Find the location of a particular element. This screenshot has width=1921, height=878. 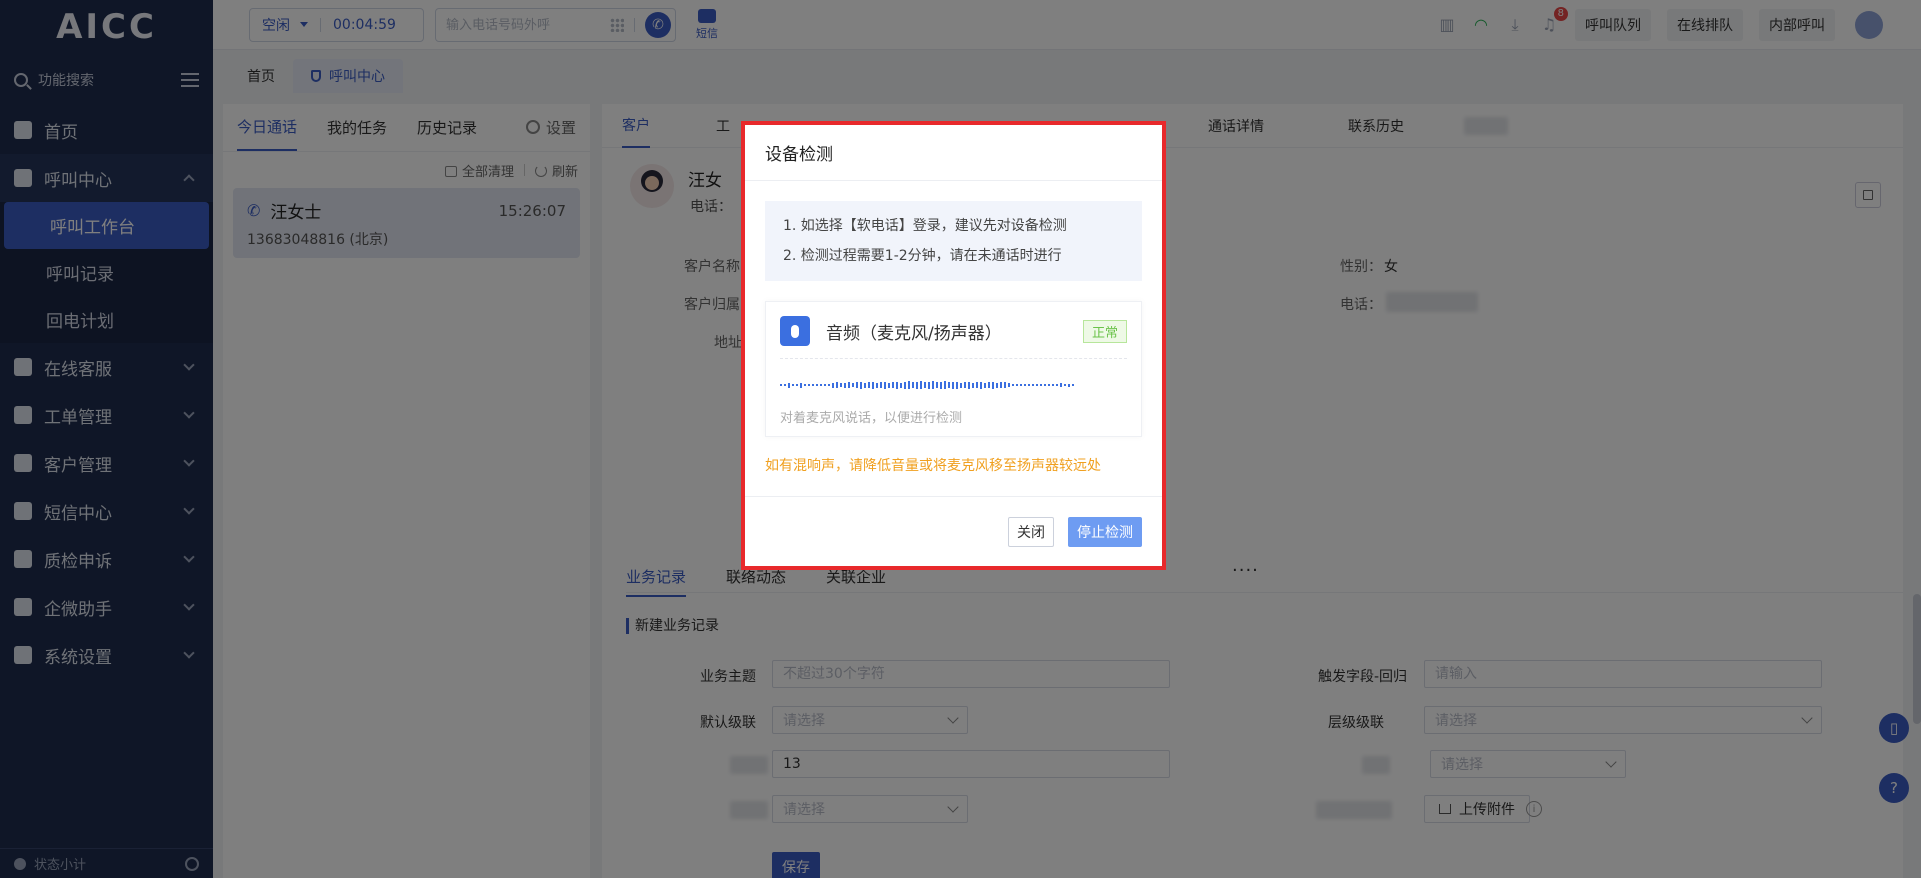

audio-check-card: 音频（麦克风/扬声器） 正常 对着麦克风说话，以便进行检测 is located at coordinates (953, 369).